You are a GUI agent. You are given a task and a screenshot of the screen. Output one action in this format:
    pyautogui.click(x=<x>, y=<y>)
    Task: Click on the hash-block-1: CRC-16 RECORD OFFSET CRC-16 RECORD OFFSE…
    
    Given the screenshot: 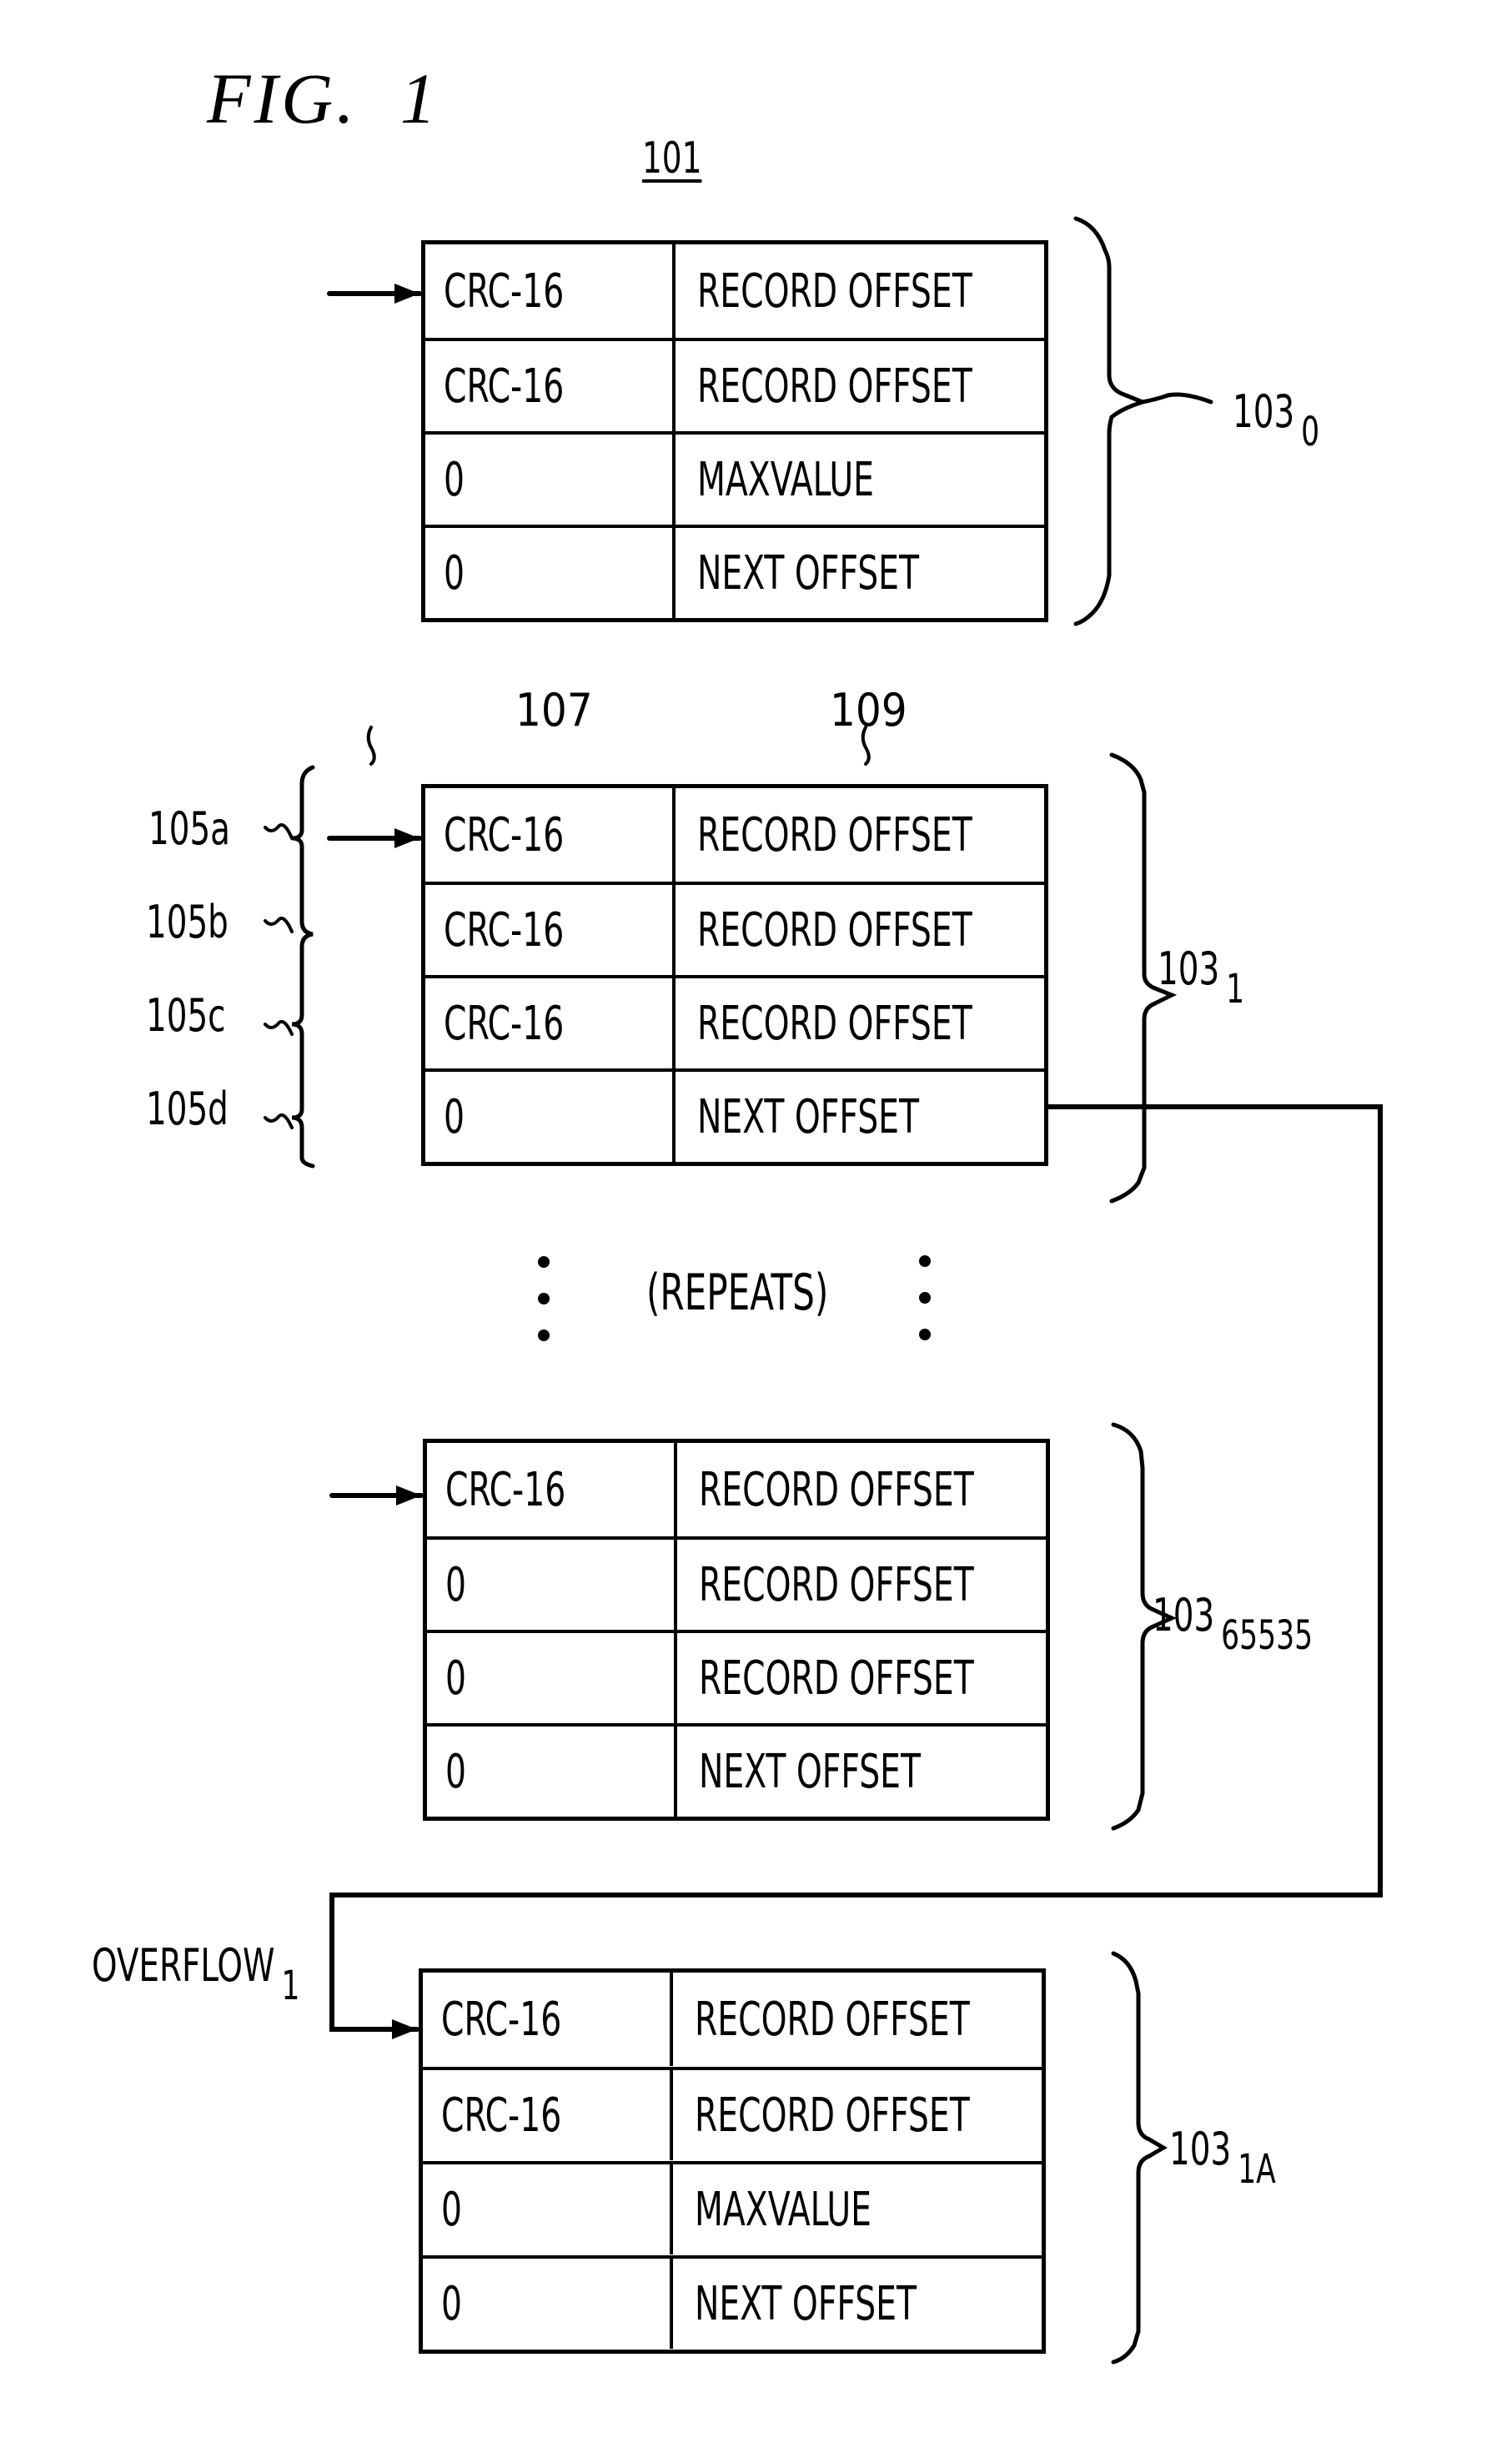 What is the action you would take?
    pyautogui.click(x=735, y=975)
    